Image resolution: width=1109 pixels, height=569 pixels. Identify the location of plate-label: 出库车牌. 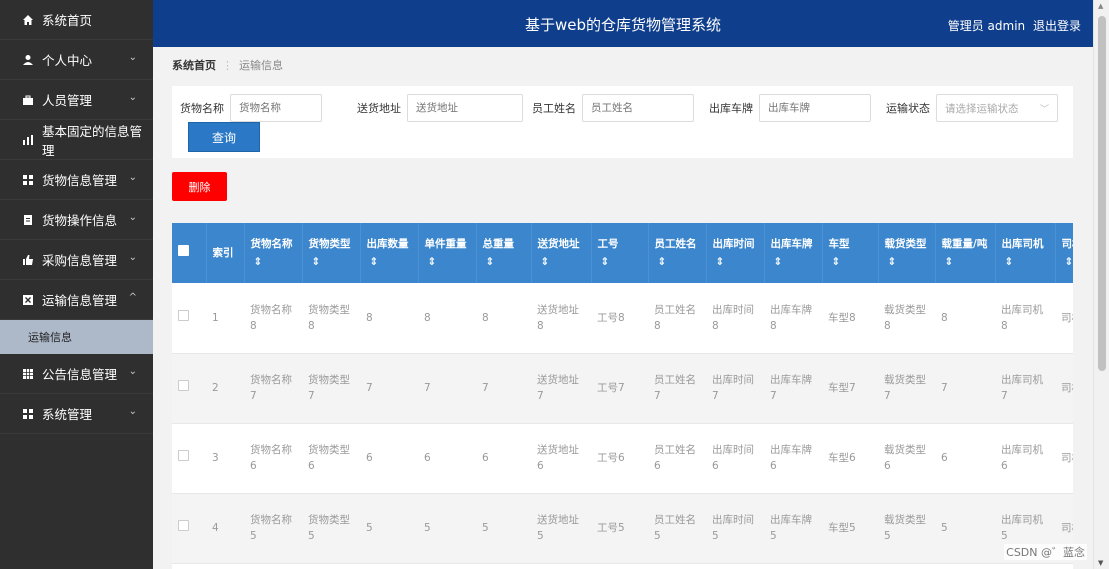
(731, 108).